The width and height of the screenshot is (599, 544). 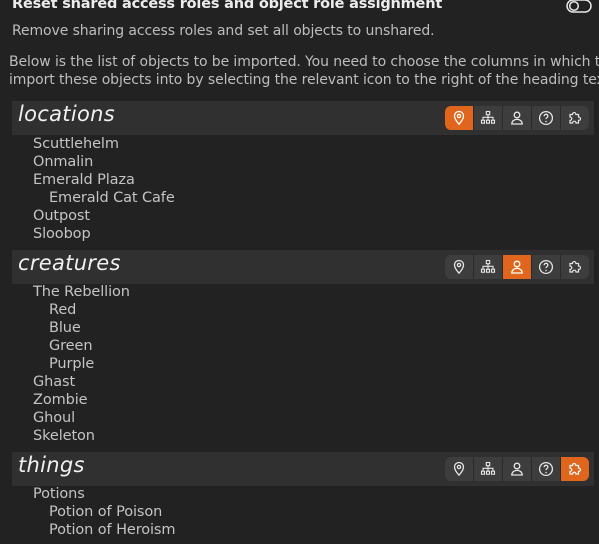 I want to click on list-item: Potion of Poison, so click(x=106, y=512).